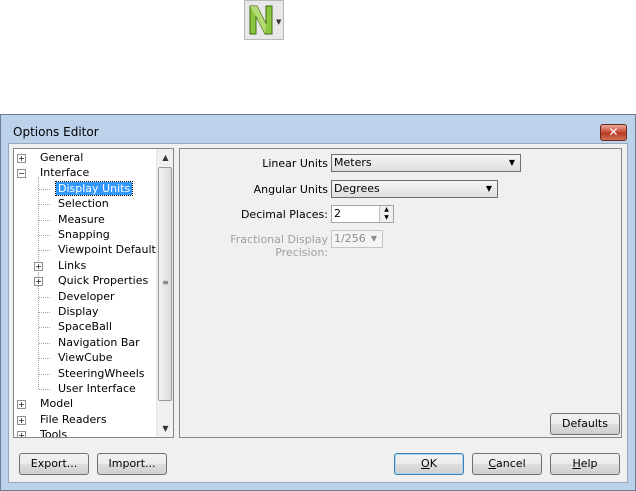  I want to click on tree-item: General, so click(61, 158).